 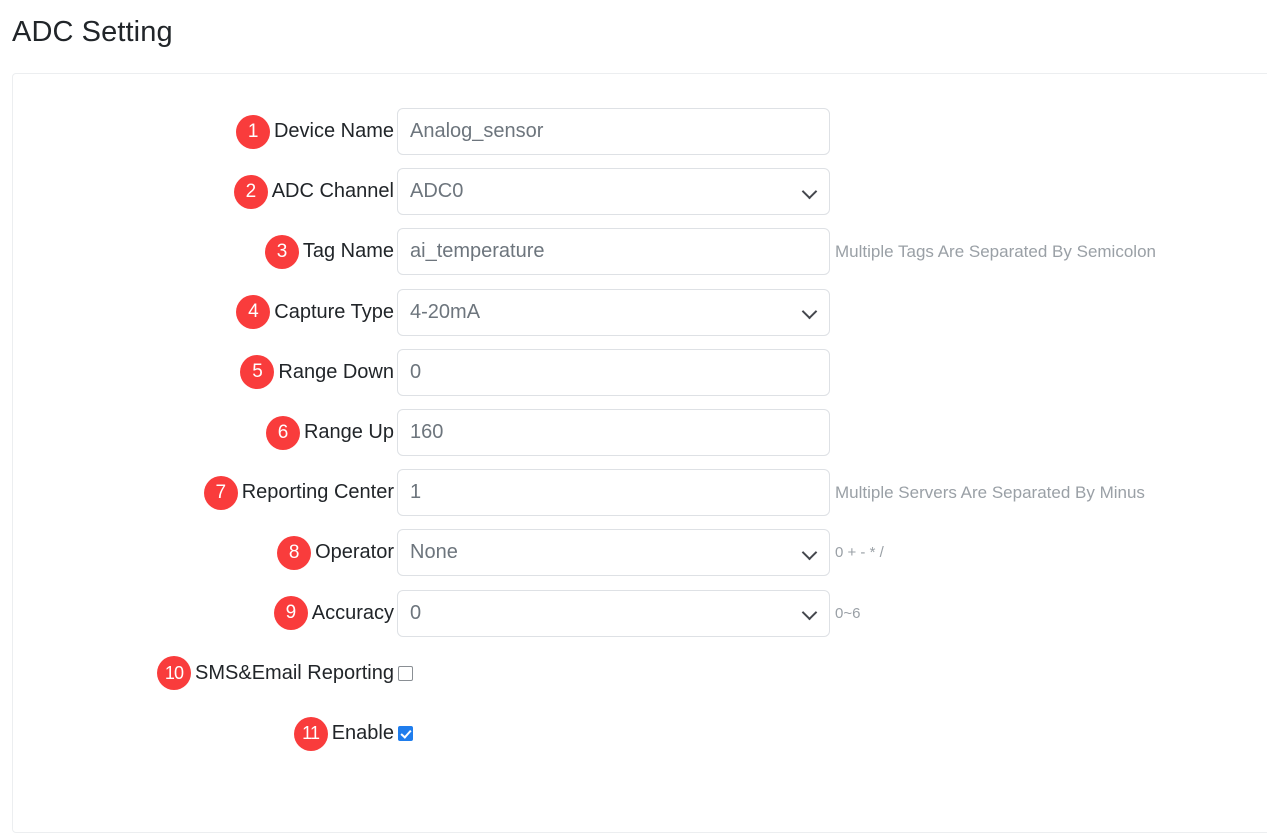 I want to click on value-capture-type: 4-20mA, so click(x=445, y=311).